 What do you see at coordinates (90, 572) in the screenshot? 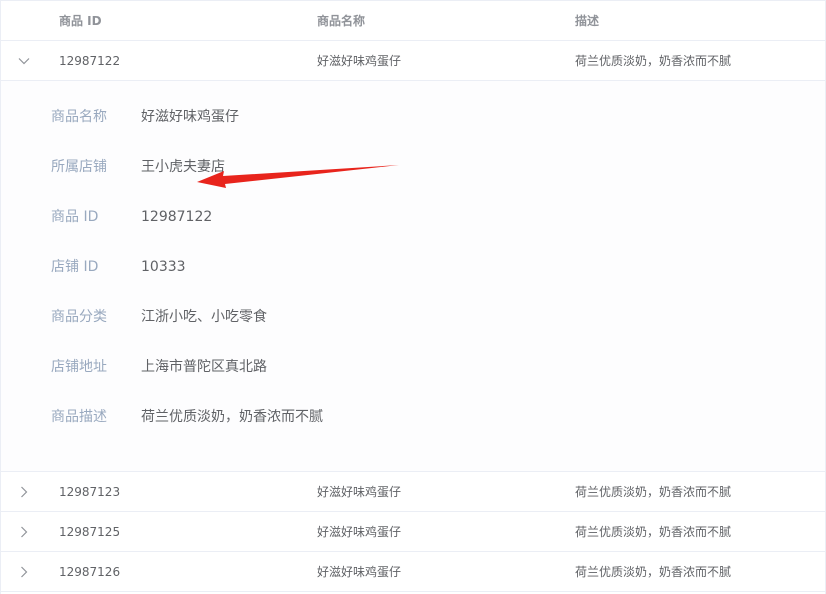
I see `cell-id: 12987126` at bounding box center [90, 572].